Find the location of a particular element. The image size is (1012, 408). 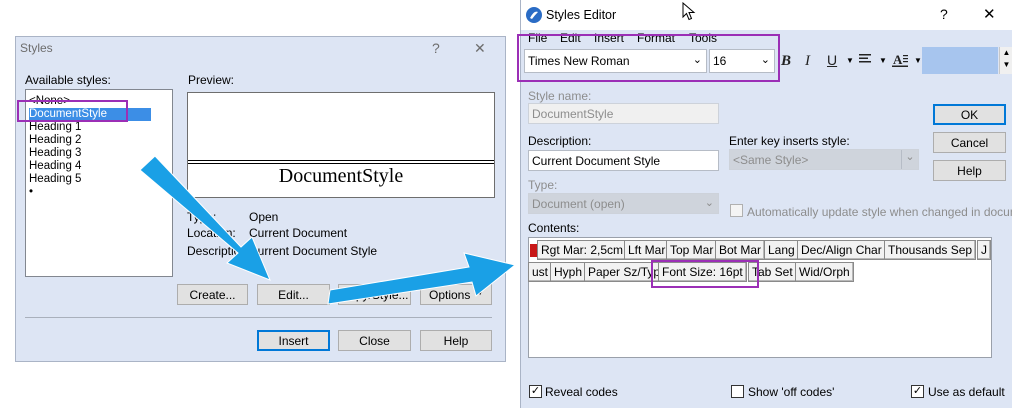

annotation-arrows is located at coordinates (328, 230).